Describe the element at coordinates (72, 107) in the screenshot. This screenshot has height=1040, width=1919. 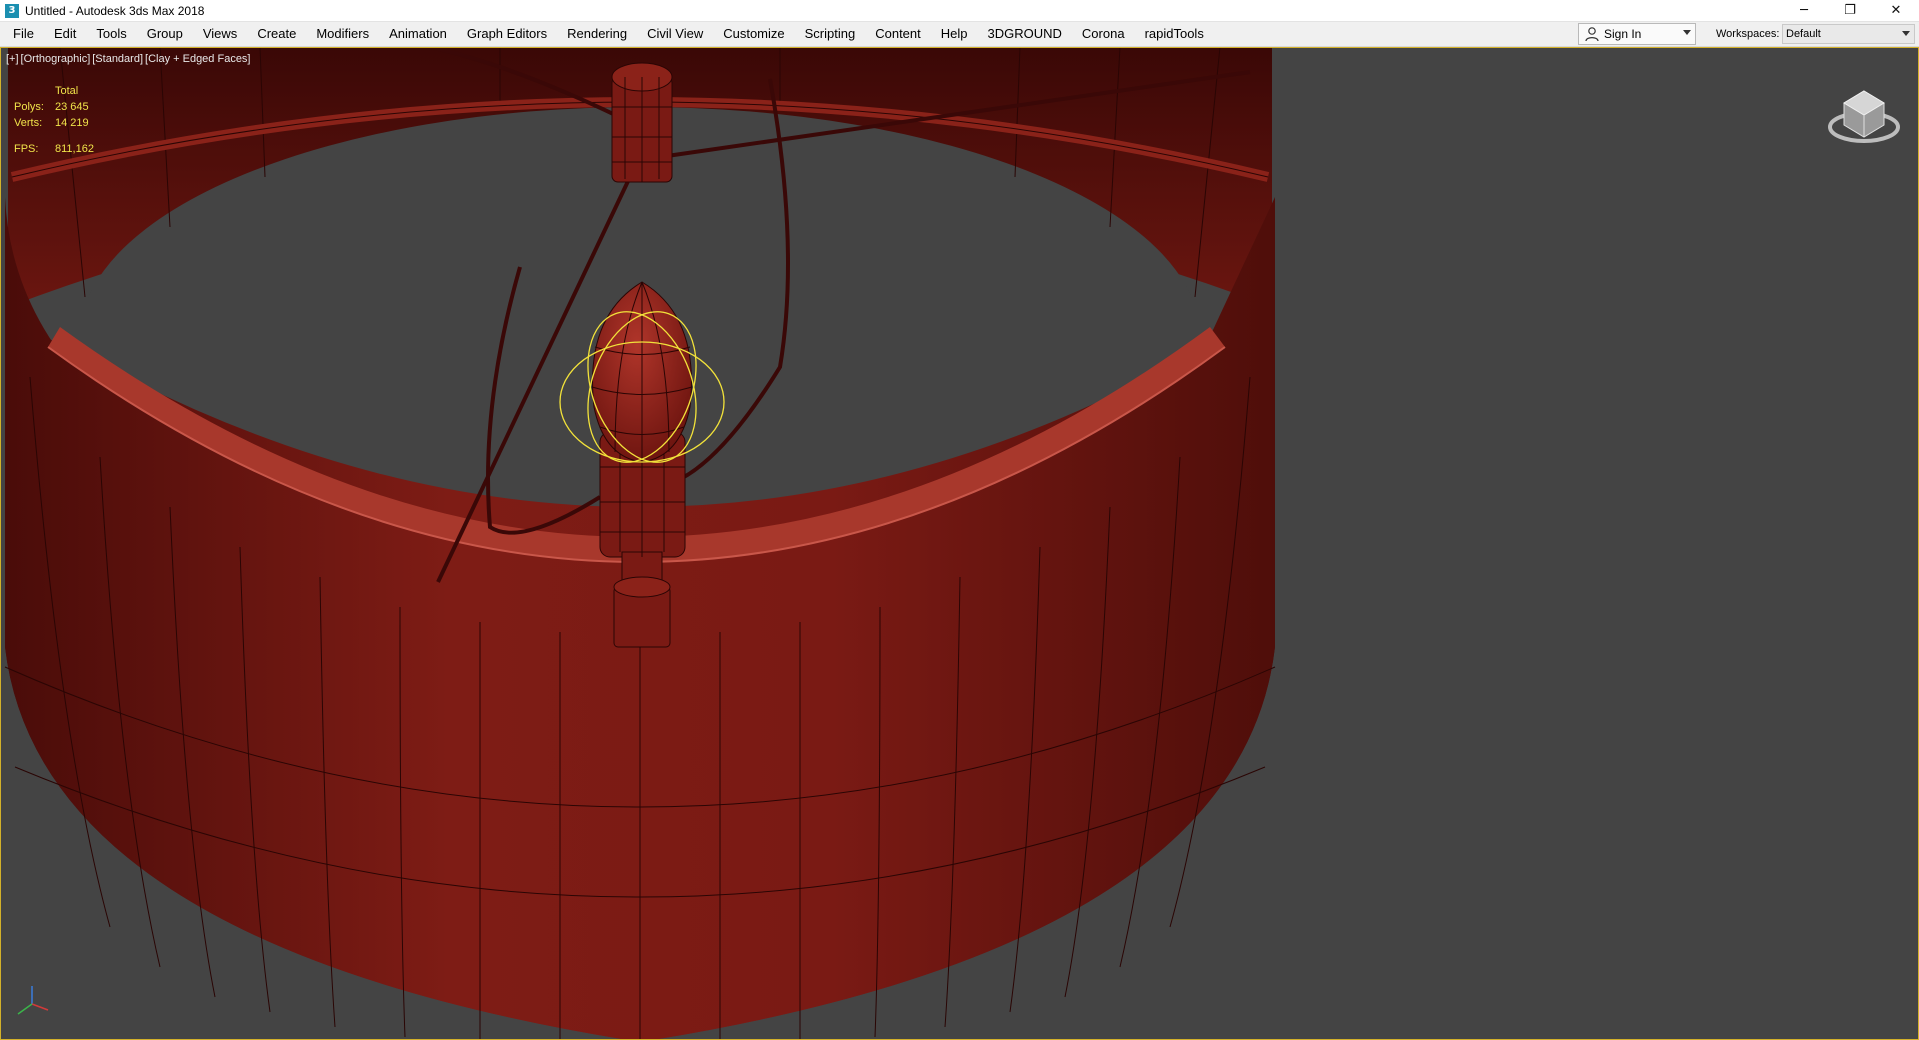
I see `polys-value: 23 645` at that location.